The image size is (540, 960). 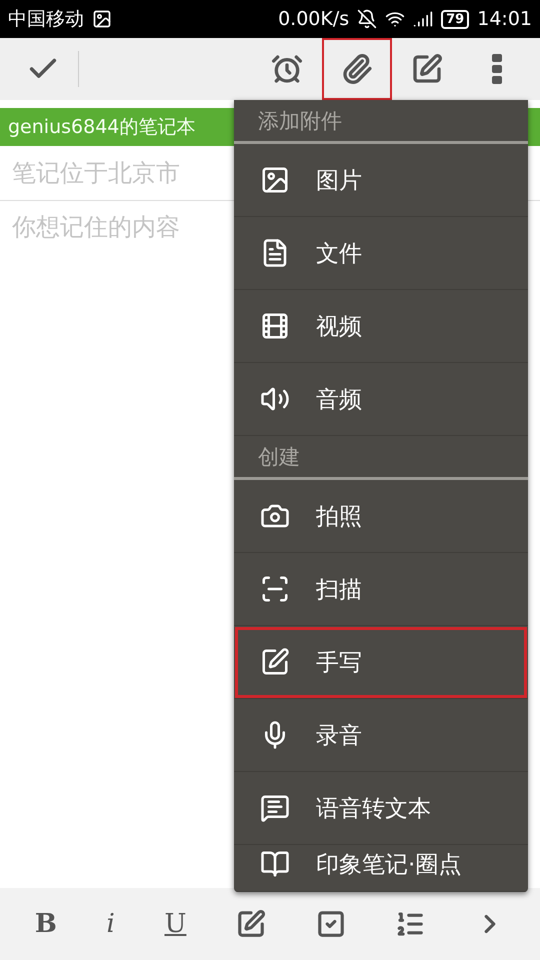 What do you see at coordinates (275, 808) in the screenshot?
I see `speech-bubble-icon` at bounding box center [275, 808].